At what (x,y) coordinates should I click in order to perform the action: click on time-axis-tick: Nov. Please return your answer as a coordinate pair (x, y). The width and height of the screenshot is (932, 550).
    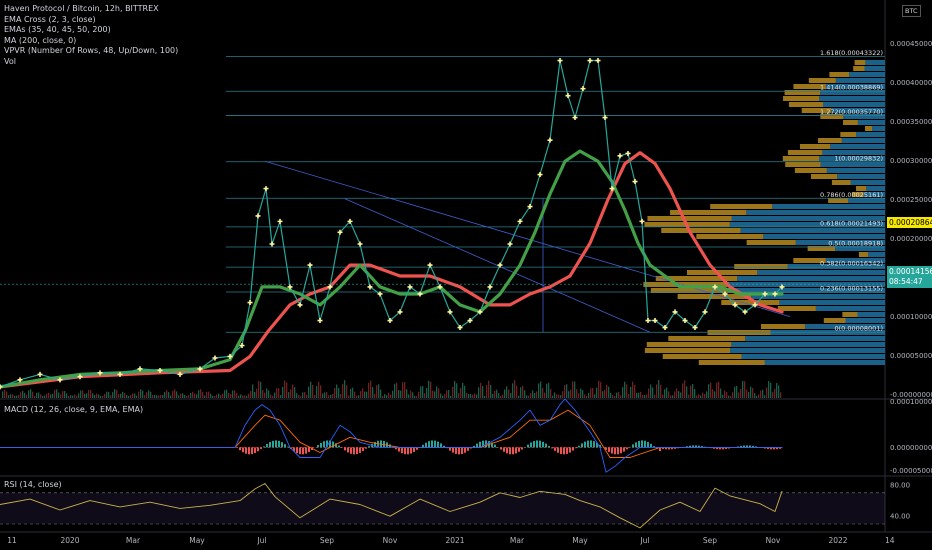
    Looking at the image, I should click on (773, 540).